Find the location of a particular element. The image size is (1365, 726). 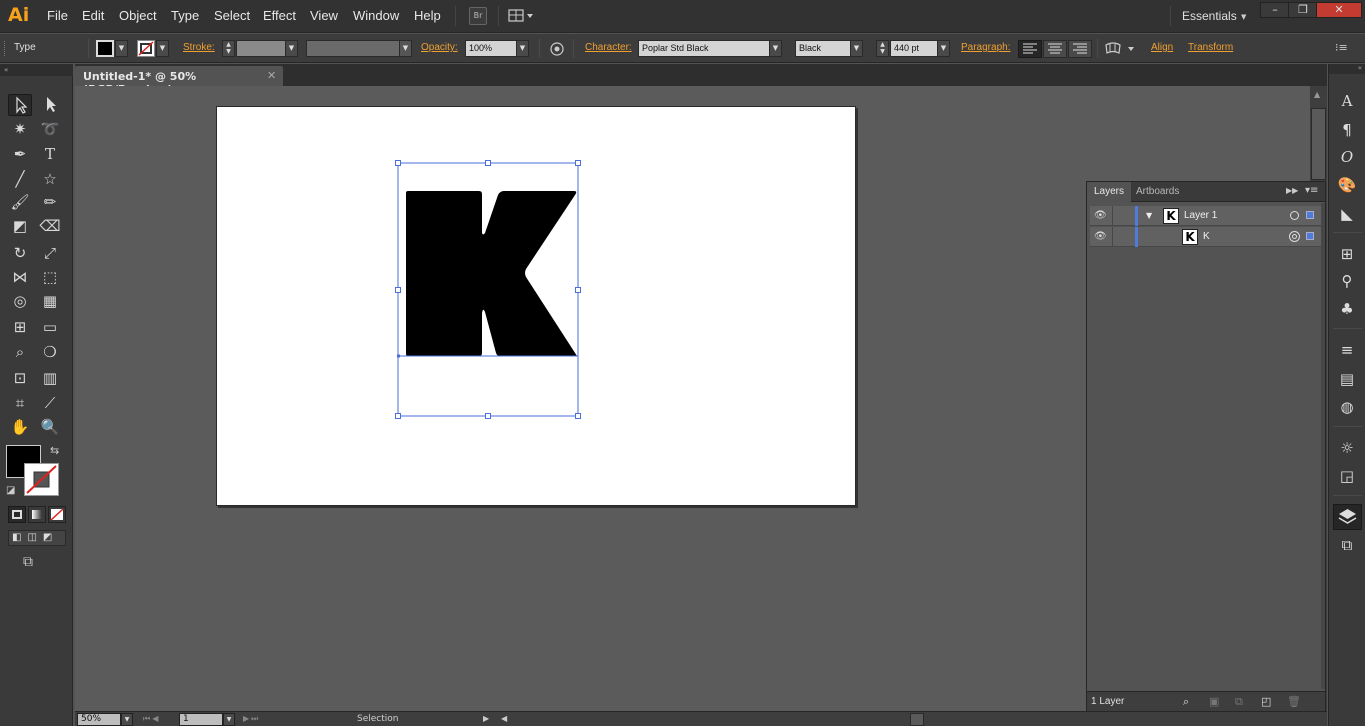

slice-tool-icon: ⟋ is located at coordinates (50, 403).